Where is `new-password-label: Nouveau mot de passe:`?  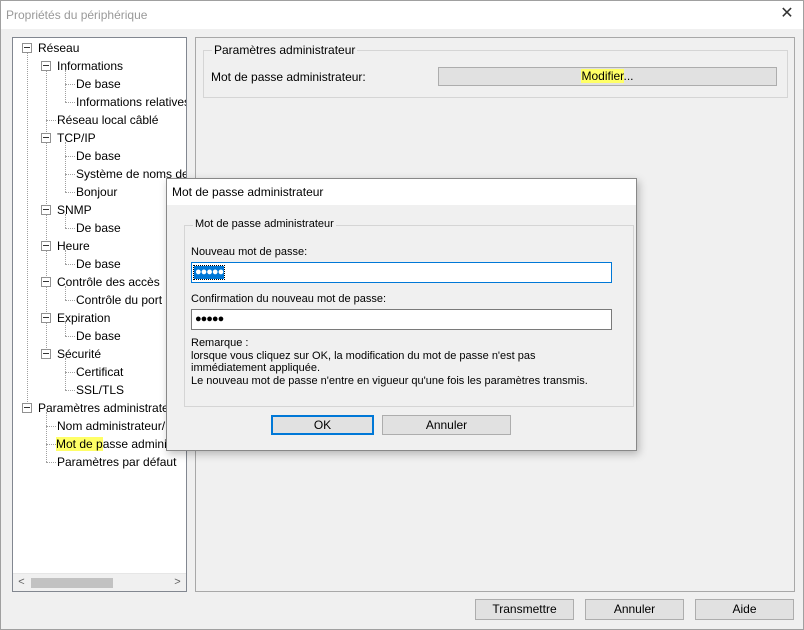
new-password-label: Nouveau mot de passe: is located at coordinates (249, 252).